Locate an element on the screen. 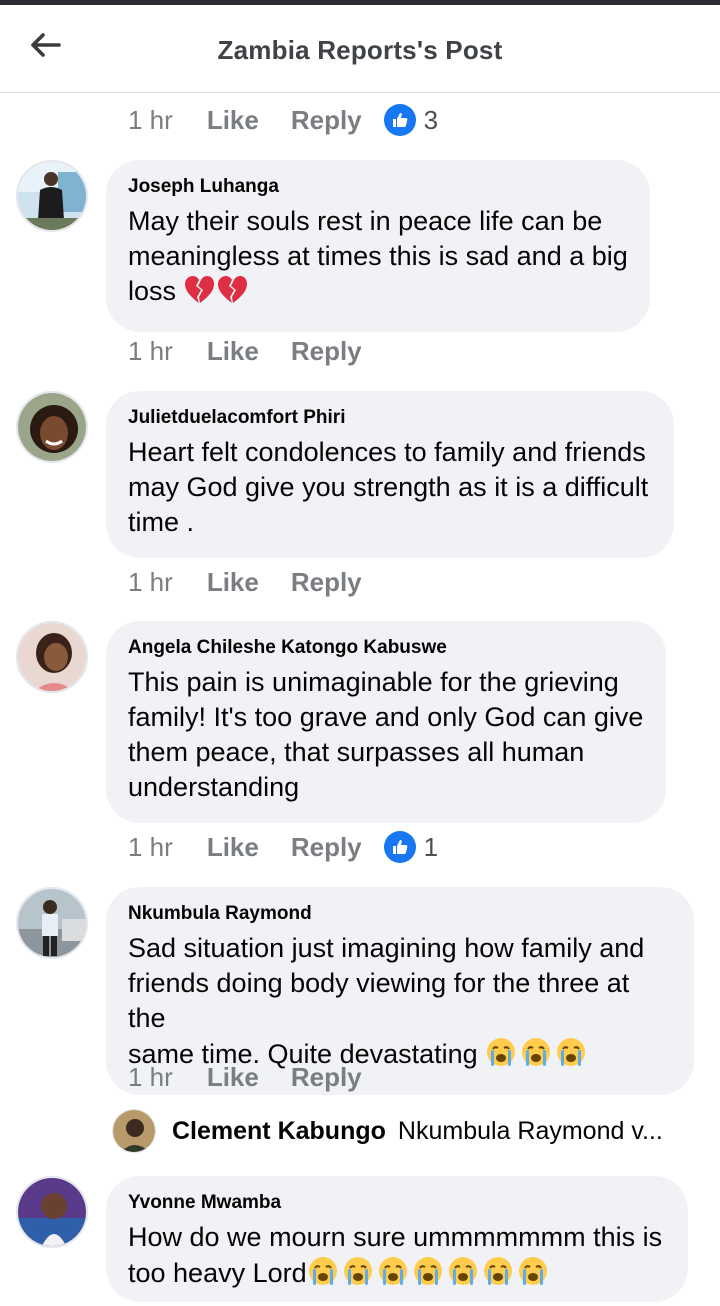 The width and height of the screenshot is (720, 1306). comment-author: Yvonne Mwamba is located at coordinates (397, 1203).